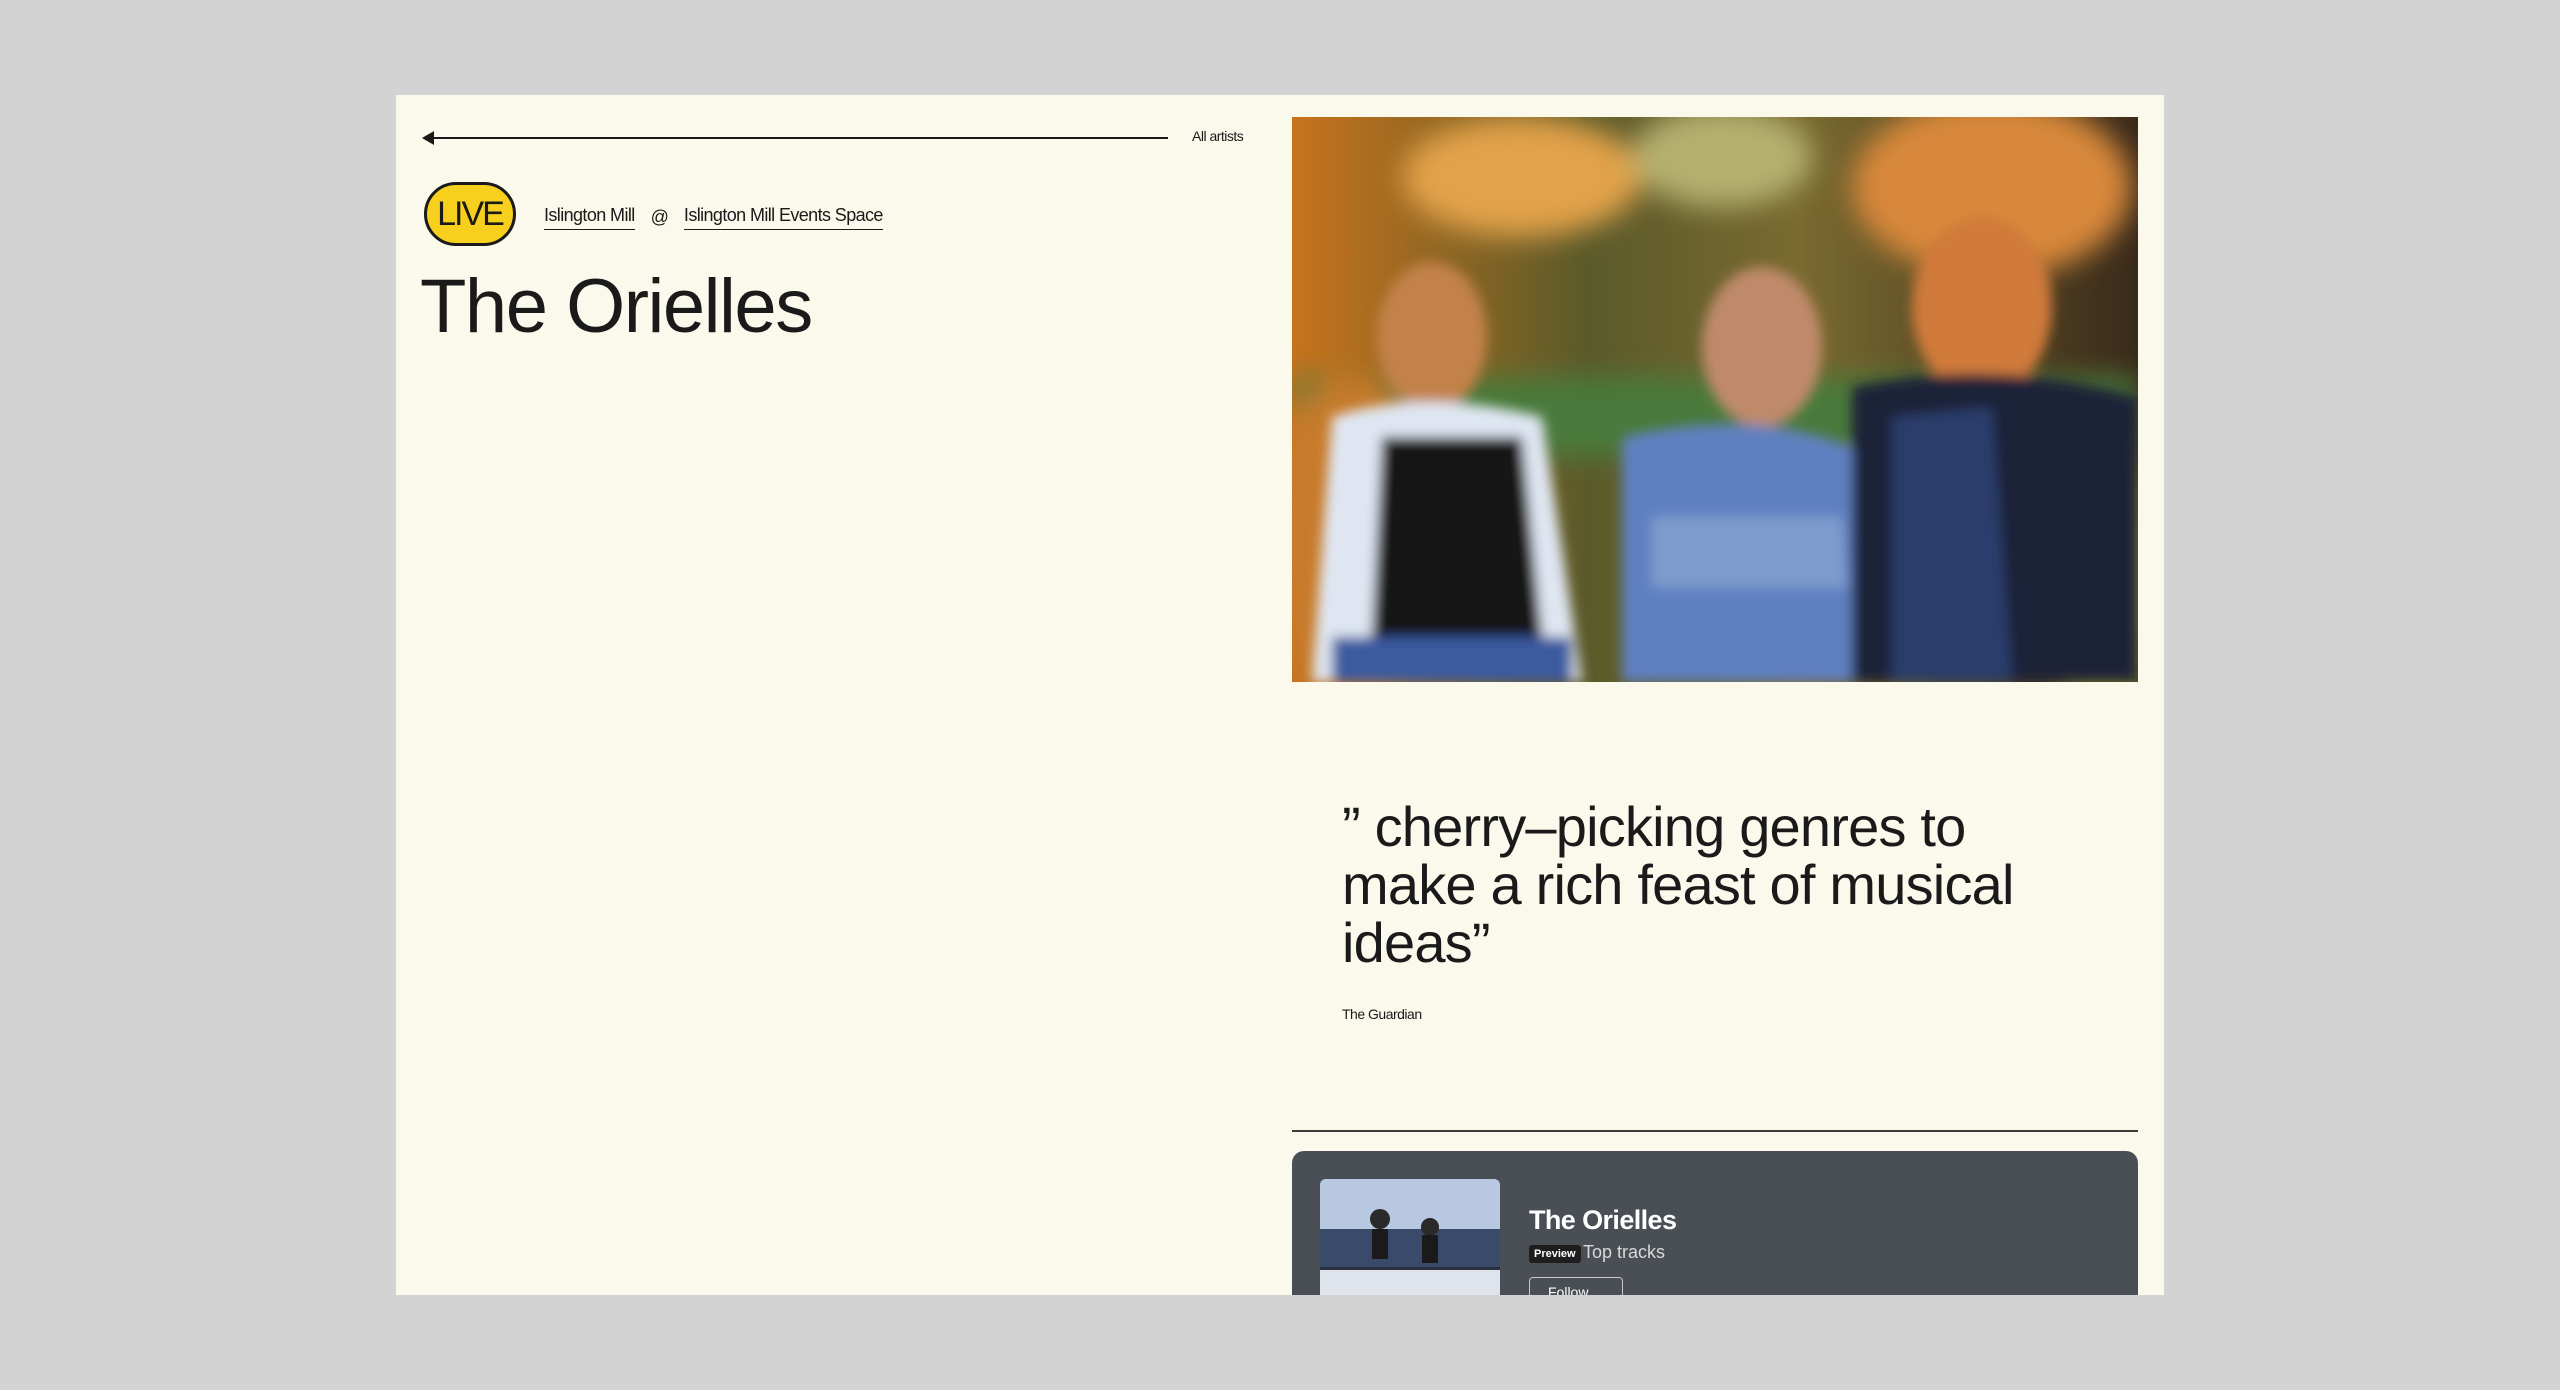 Image resolution: width=2560 pixels, height=1390 pixels. Describe the element at coordinates (1218, 136) in the screenshot. I see `all-artists-label: All artists` at that location.